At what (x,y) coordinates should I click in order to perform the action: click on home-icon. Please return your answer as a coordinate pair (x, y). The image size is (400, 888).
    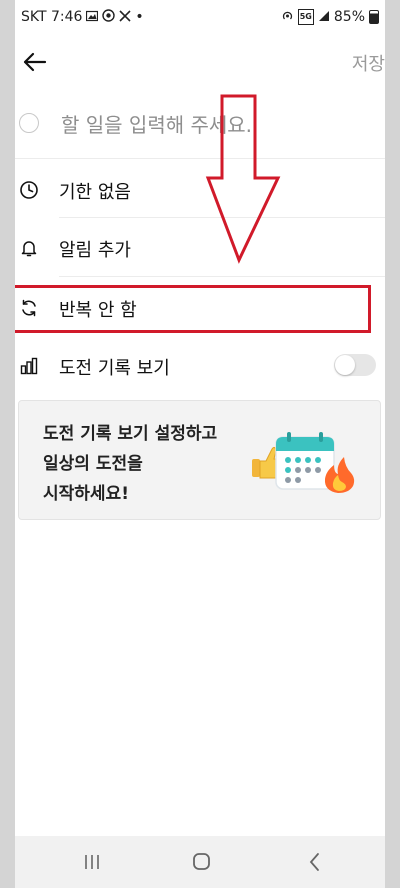
    Looking at the image, I should click on (201, 861).